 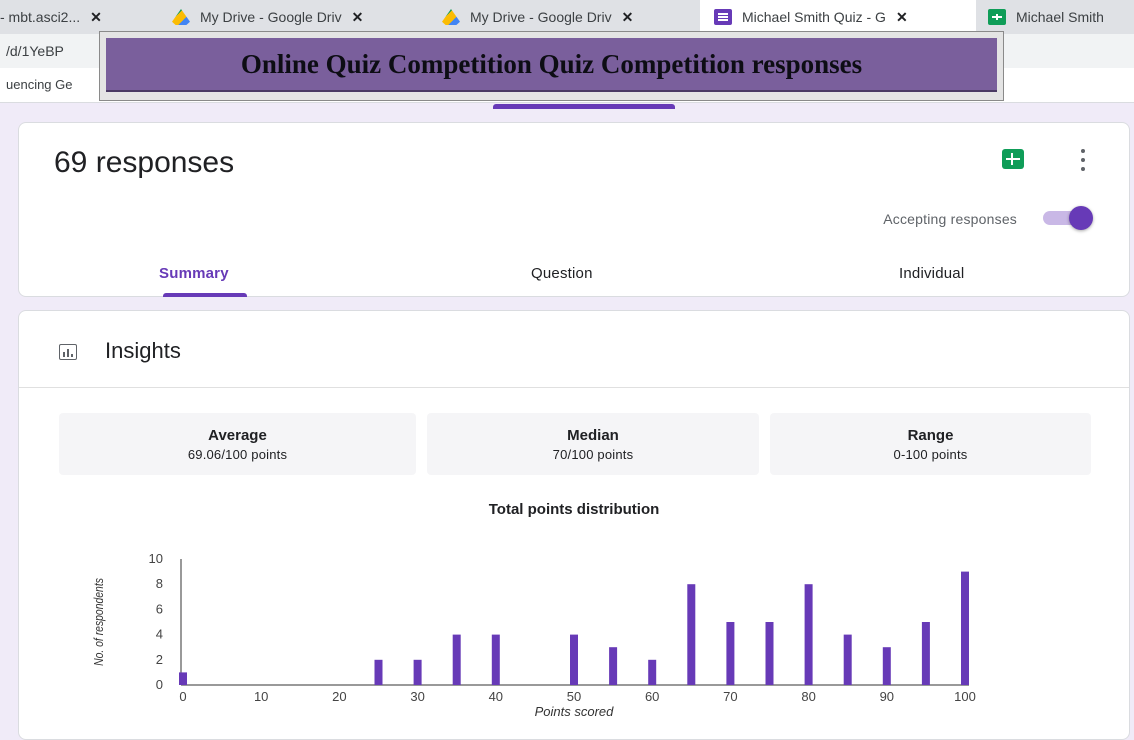 I want to click on tab-question: Question, so click(x=562, y=273).